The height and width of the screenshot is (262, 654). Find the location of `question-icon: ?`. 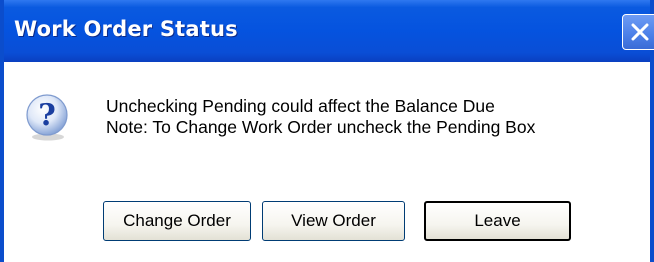

question-icon: ? is located at coordinates (47, 117).